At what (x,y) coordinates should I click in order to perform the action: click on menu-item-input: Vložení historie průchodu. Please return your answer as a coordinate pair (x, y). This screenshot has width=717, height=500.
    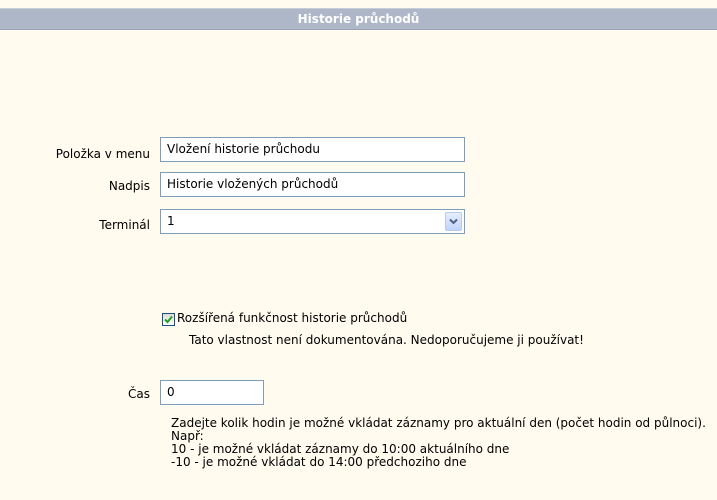
    Looking at the image, I should click on (312, 149).